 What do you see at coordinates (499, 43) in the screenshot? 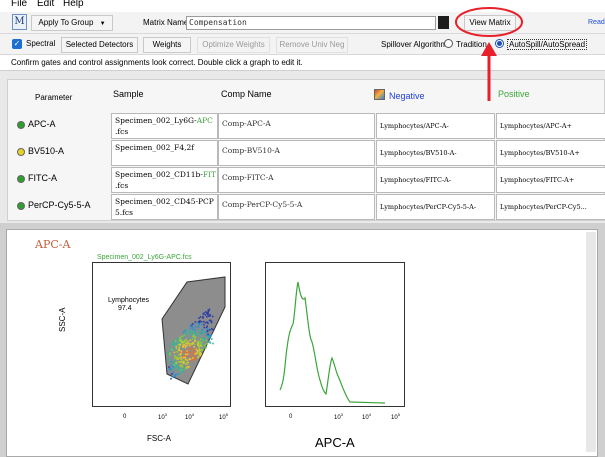
I see `autospill-radio` at bounding box center [499, 43].